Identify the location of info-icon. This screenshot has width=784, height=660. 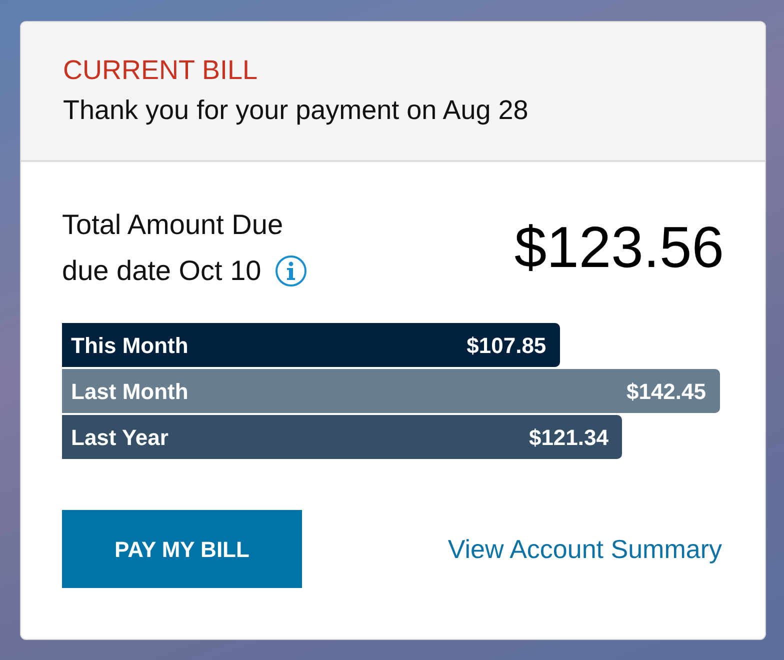
(291, 271).